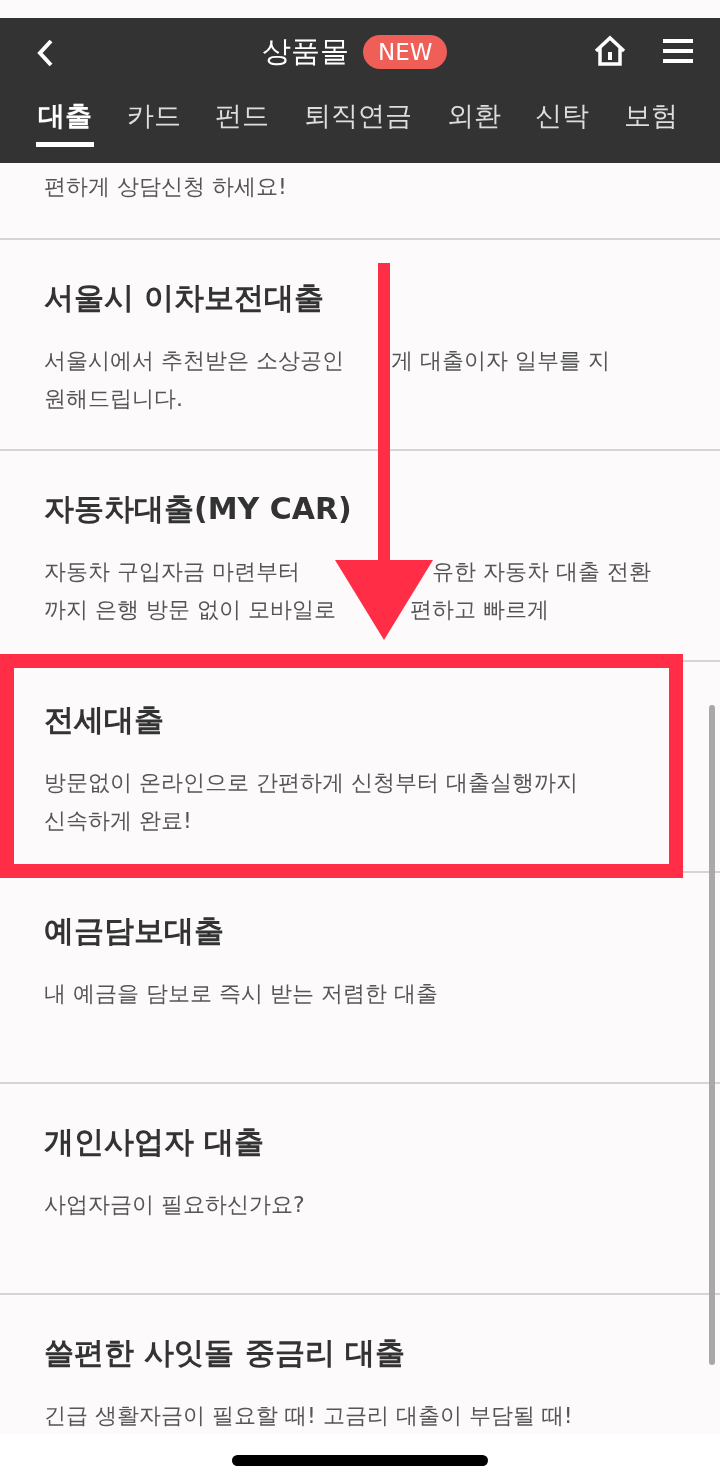 The image size is (720, 1482). What do you see at coordinates (473, 117) in the screenshot?
I see `category-tab: 외환` at bounding box center [473, 117].